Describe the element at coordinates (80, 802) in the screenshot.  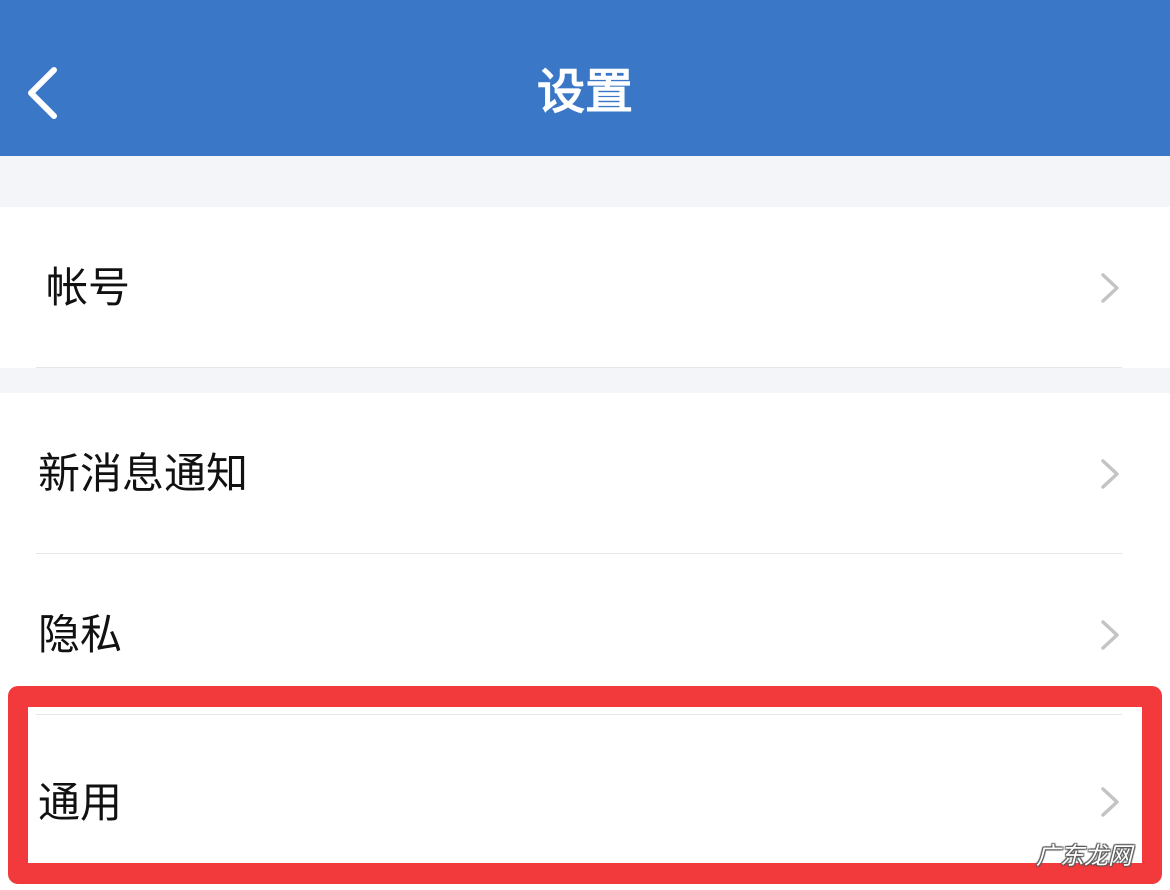
I see `settings-item-label: 通用` at that location.